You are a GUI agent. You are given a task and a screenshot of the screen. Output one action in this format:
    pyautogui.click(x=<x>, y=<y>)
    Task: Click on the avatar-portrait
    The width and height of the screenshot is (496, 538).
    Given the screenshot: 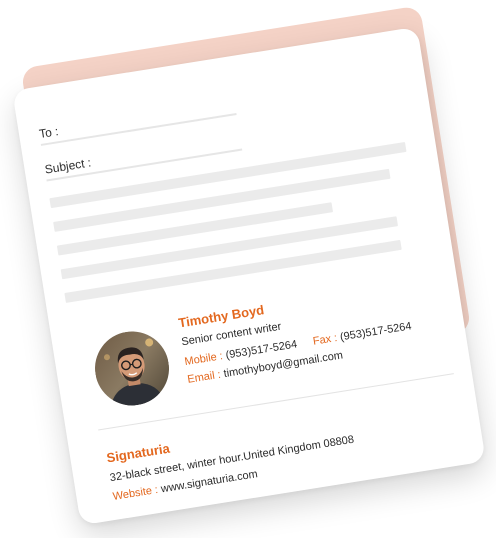 What is the action you would take?
    pyautogui.click(x=132, y=368)
    